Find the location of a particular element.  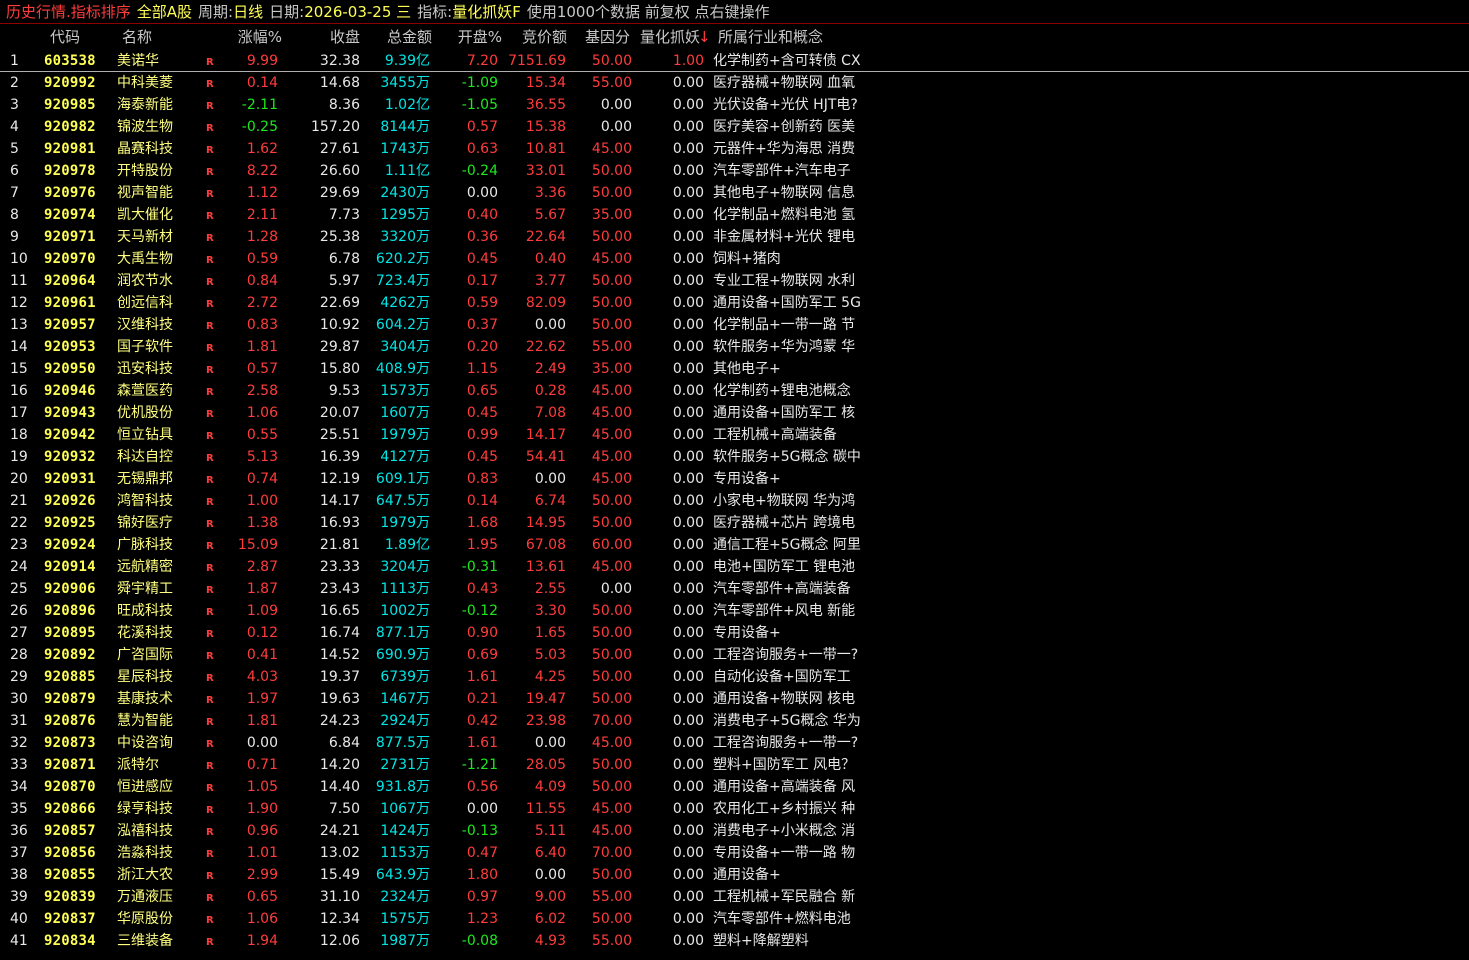

open-pct: 1.68 is located at coordinates (482, 523).